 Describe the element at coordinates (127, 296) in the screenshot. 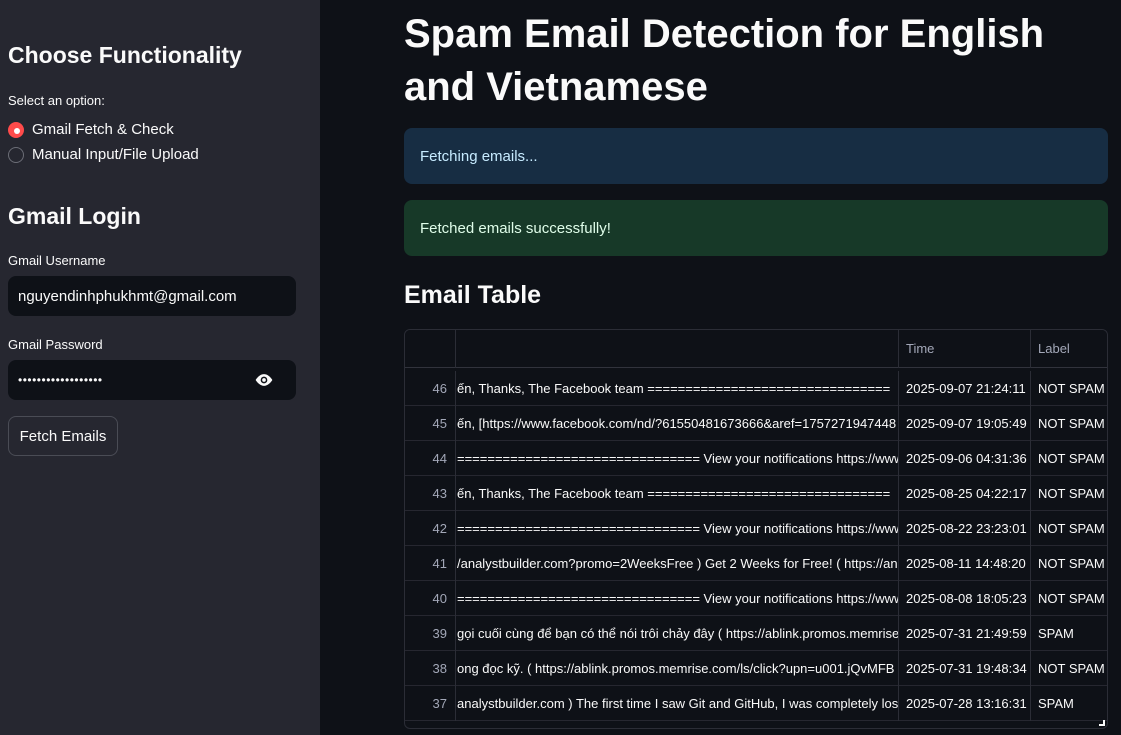

I see `username-value: nguyendinhphukhmt@gmail.com` at that location.